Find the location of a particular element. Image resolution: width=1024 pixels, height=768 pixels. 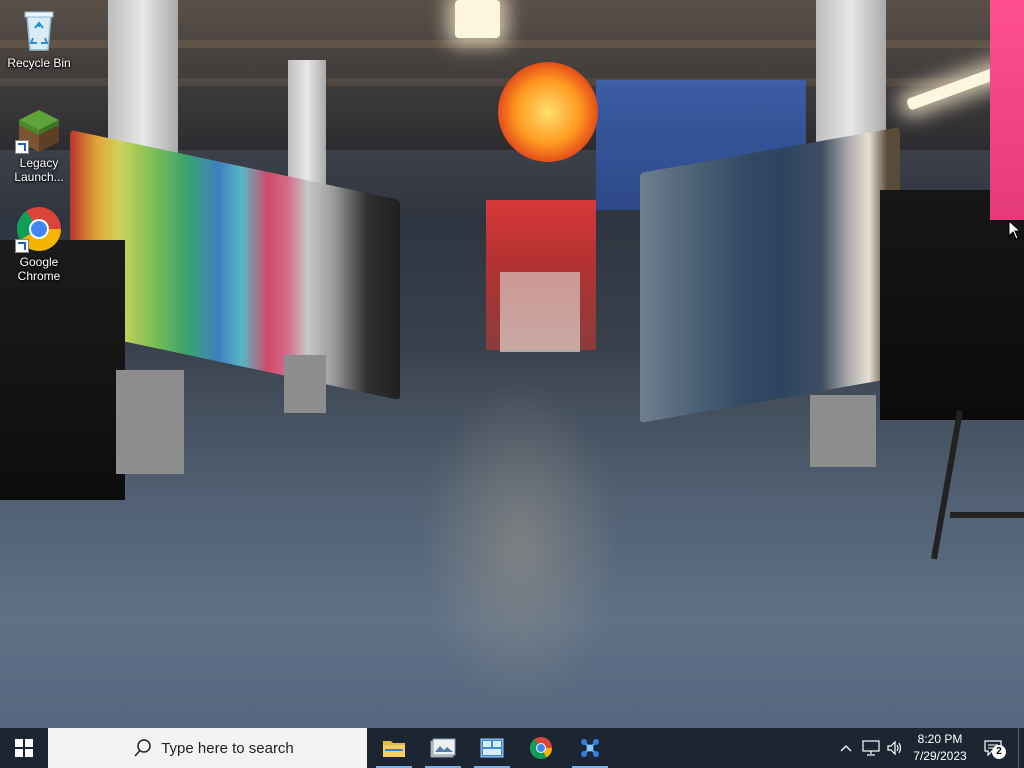

taskbar-app-molecule is located at coordinates (590, 748).